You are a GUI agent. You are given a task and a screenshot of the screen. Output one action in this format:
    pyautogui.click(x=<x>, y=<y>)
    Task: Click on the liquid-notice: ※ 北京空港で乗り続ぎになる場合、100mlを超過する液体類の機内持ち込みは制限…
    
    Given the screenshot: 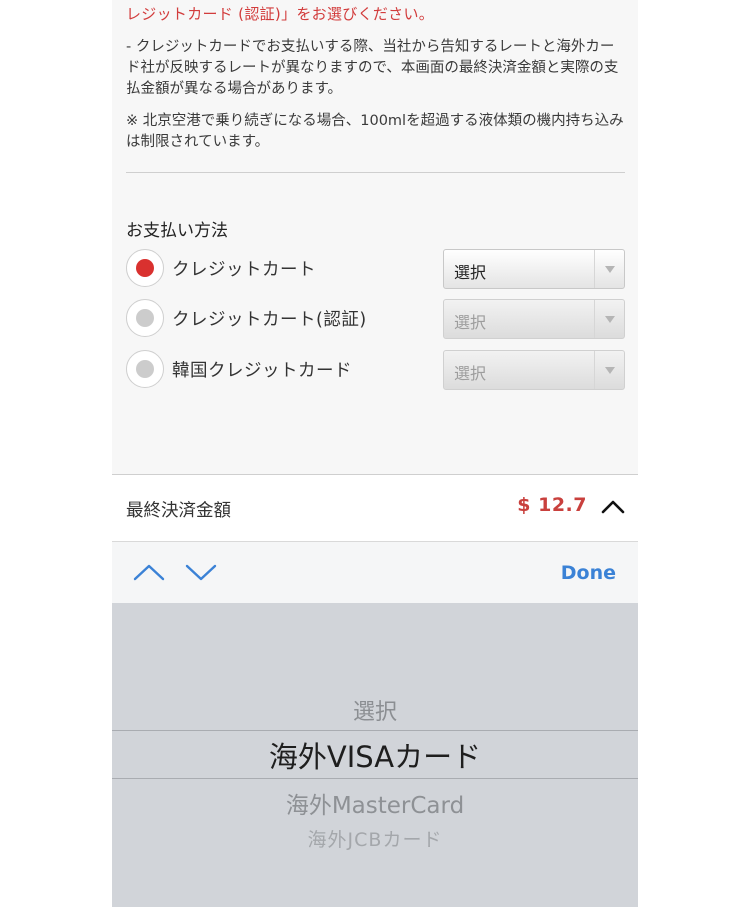 What is the action you would take?
    pyautogui.click(x=375, y=131)
    